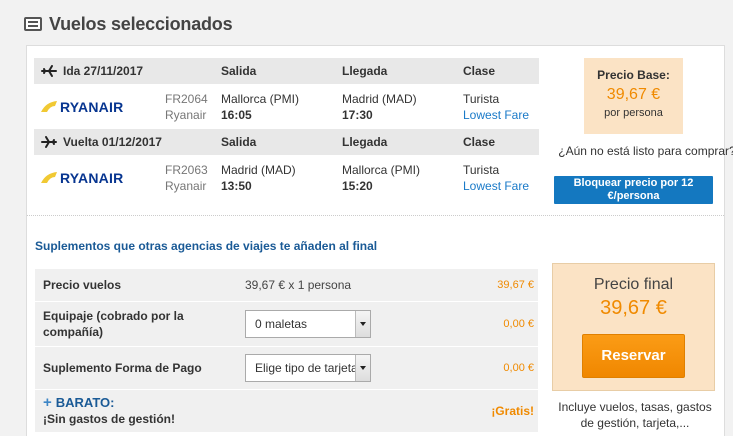  I want to click on depart-airport: Mallorca (PMI), so click(260, 98).